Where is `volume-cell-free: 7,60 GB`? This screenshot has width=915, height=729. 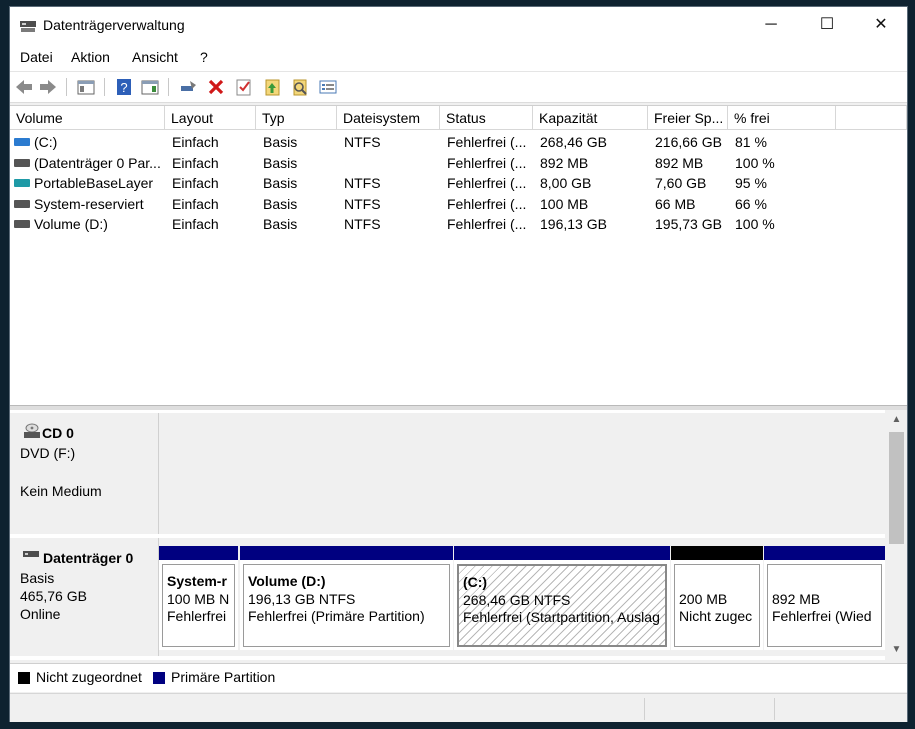 volume-cell-free: 7,60 GB is located at coordinates (681, 183).